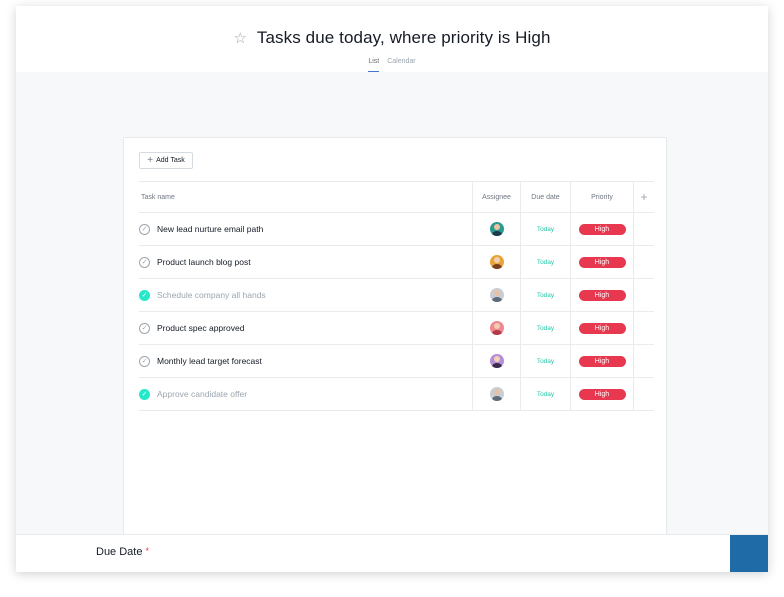  What do you see at coordinates (306, 197) in the screenshot?
I see `column-header-task-name: Task name` at bounding box center [306, 197].